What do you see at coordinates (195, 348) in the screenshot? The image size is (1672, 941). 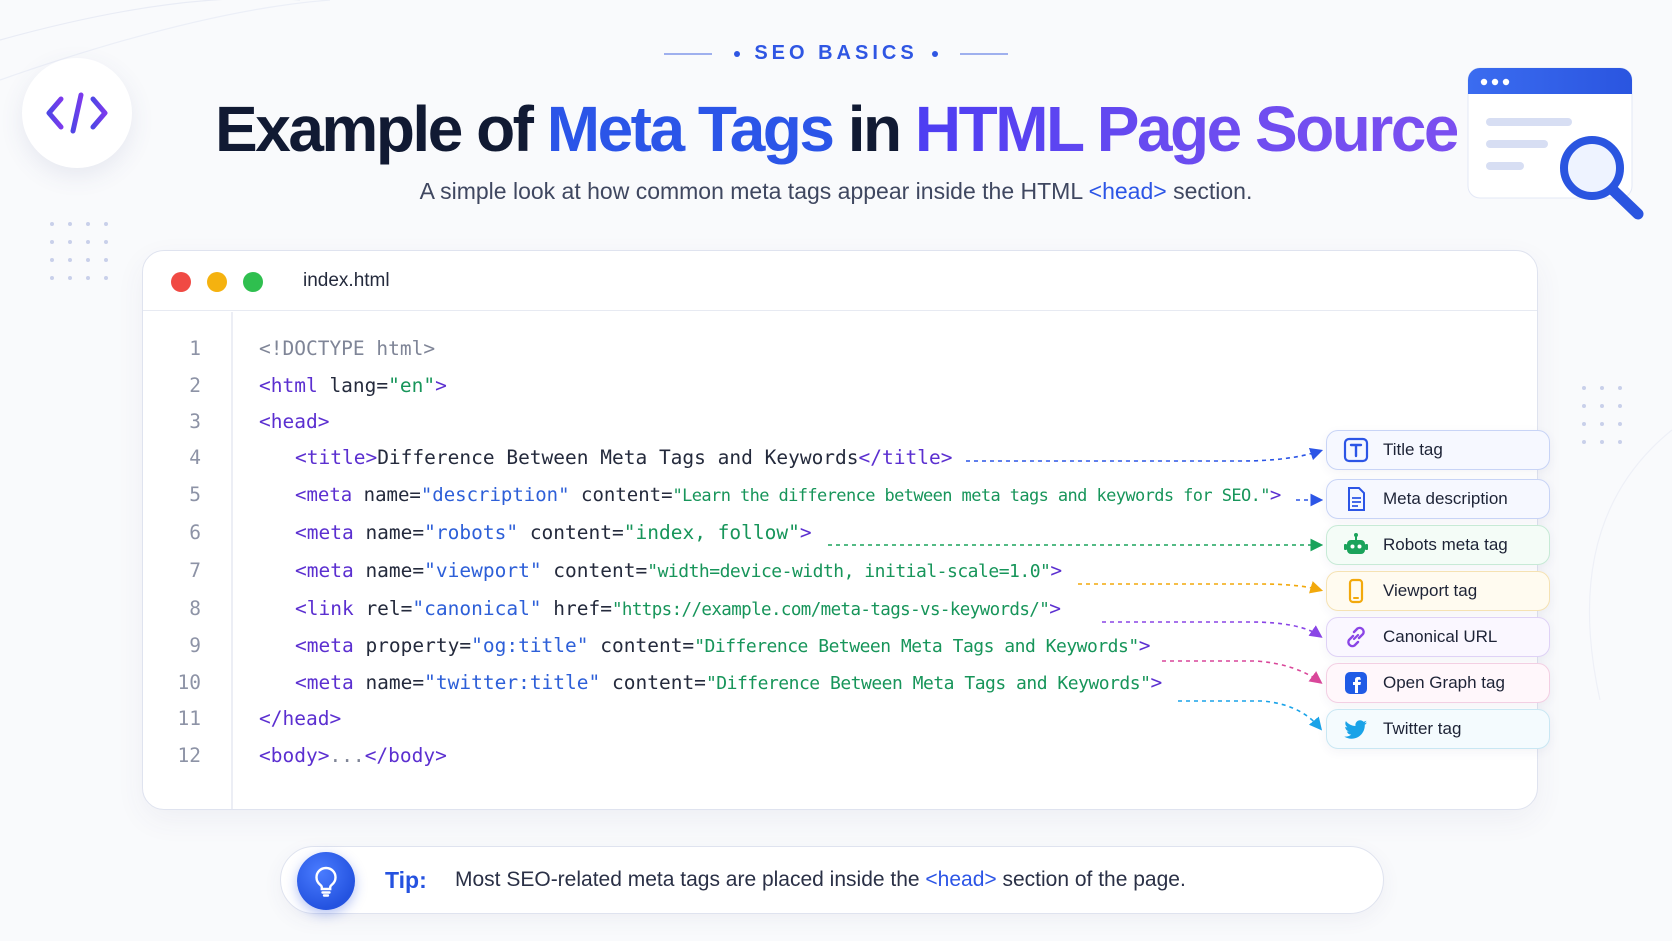 I see `line-number: 1` at bounding box center [195, 348].